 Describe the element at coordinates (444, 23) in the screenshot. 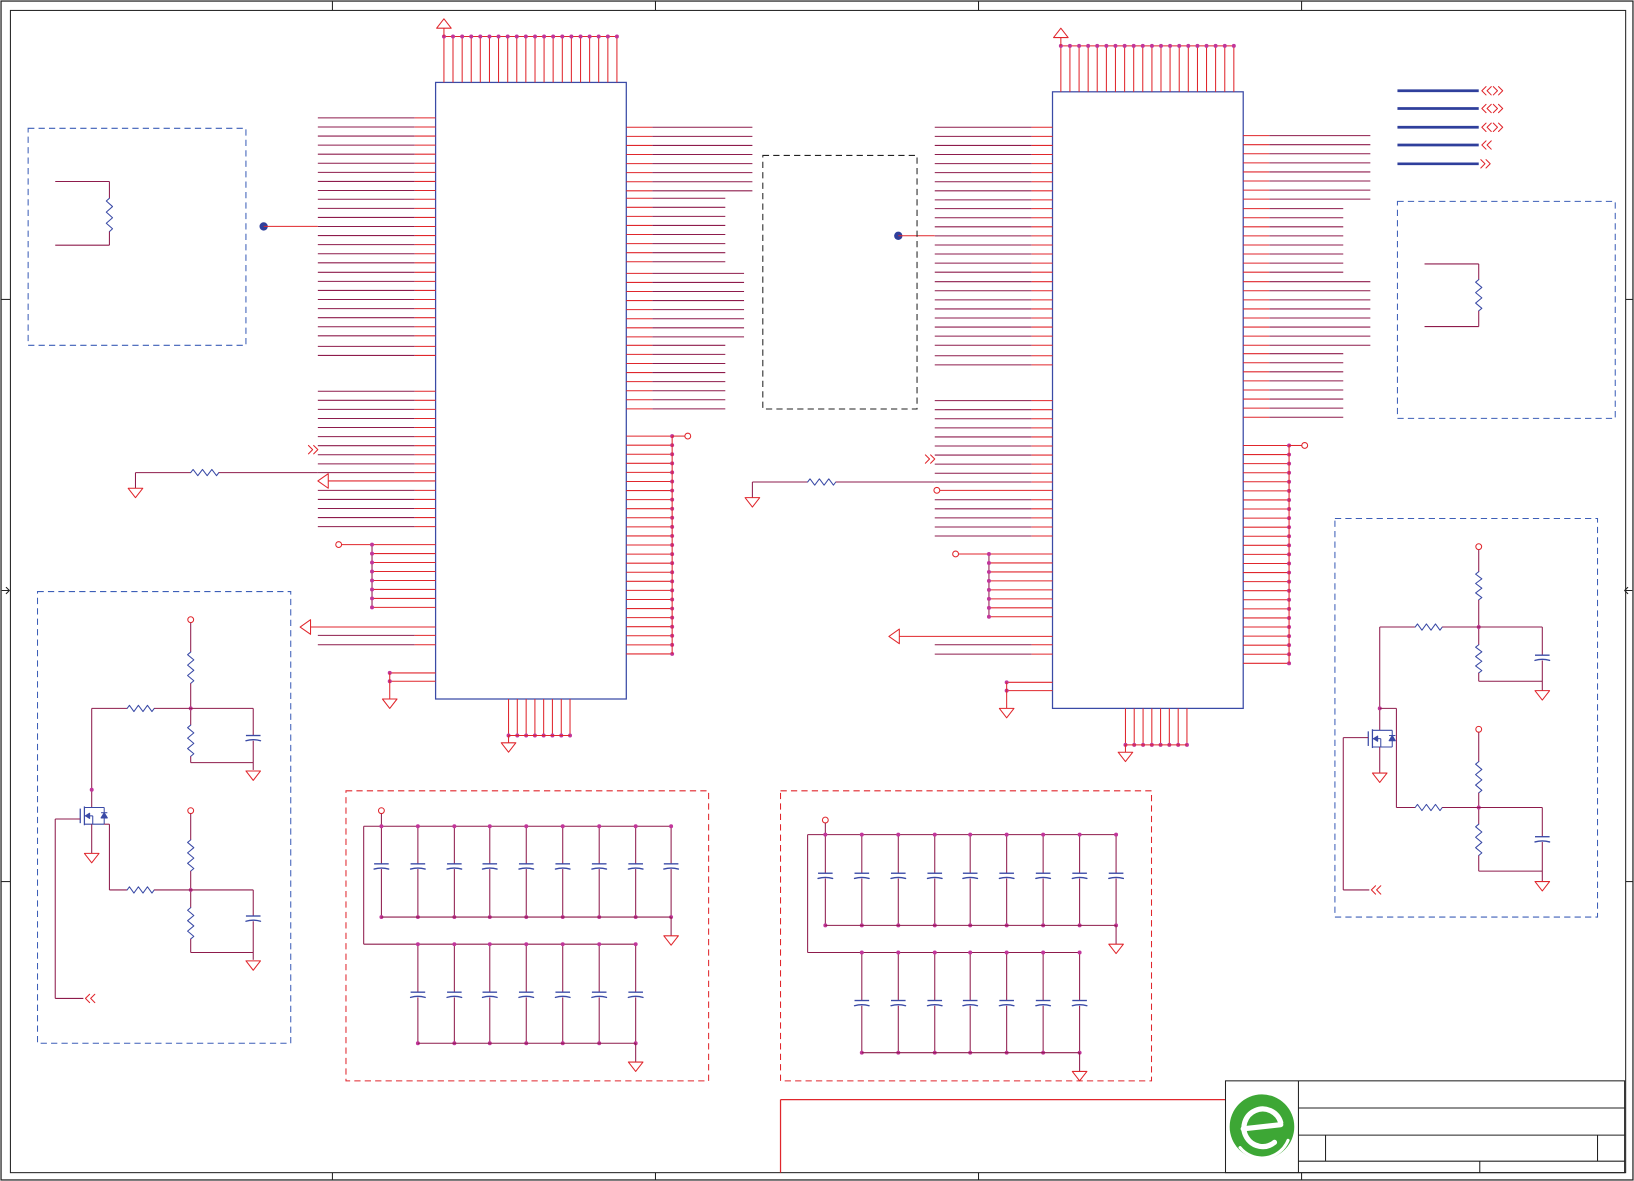

I see `power-symbol` at that location.